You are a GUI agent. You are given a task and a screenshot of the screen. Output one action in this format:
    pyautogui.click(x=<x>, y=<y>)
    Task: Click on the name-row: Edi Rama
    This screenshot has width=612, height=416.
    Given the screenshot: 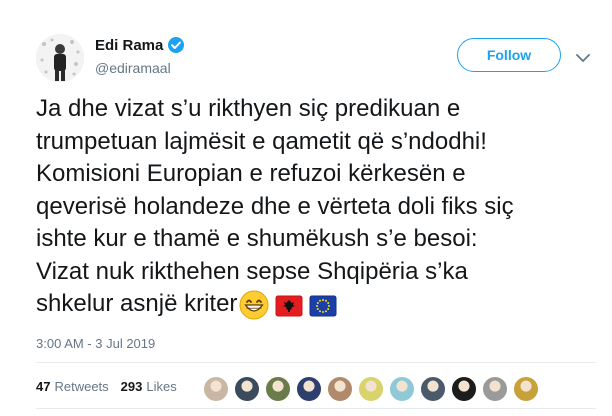 What is the action you would take?
    pyautogui.click(x=140, y=45)
    